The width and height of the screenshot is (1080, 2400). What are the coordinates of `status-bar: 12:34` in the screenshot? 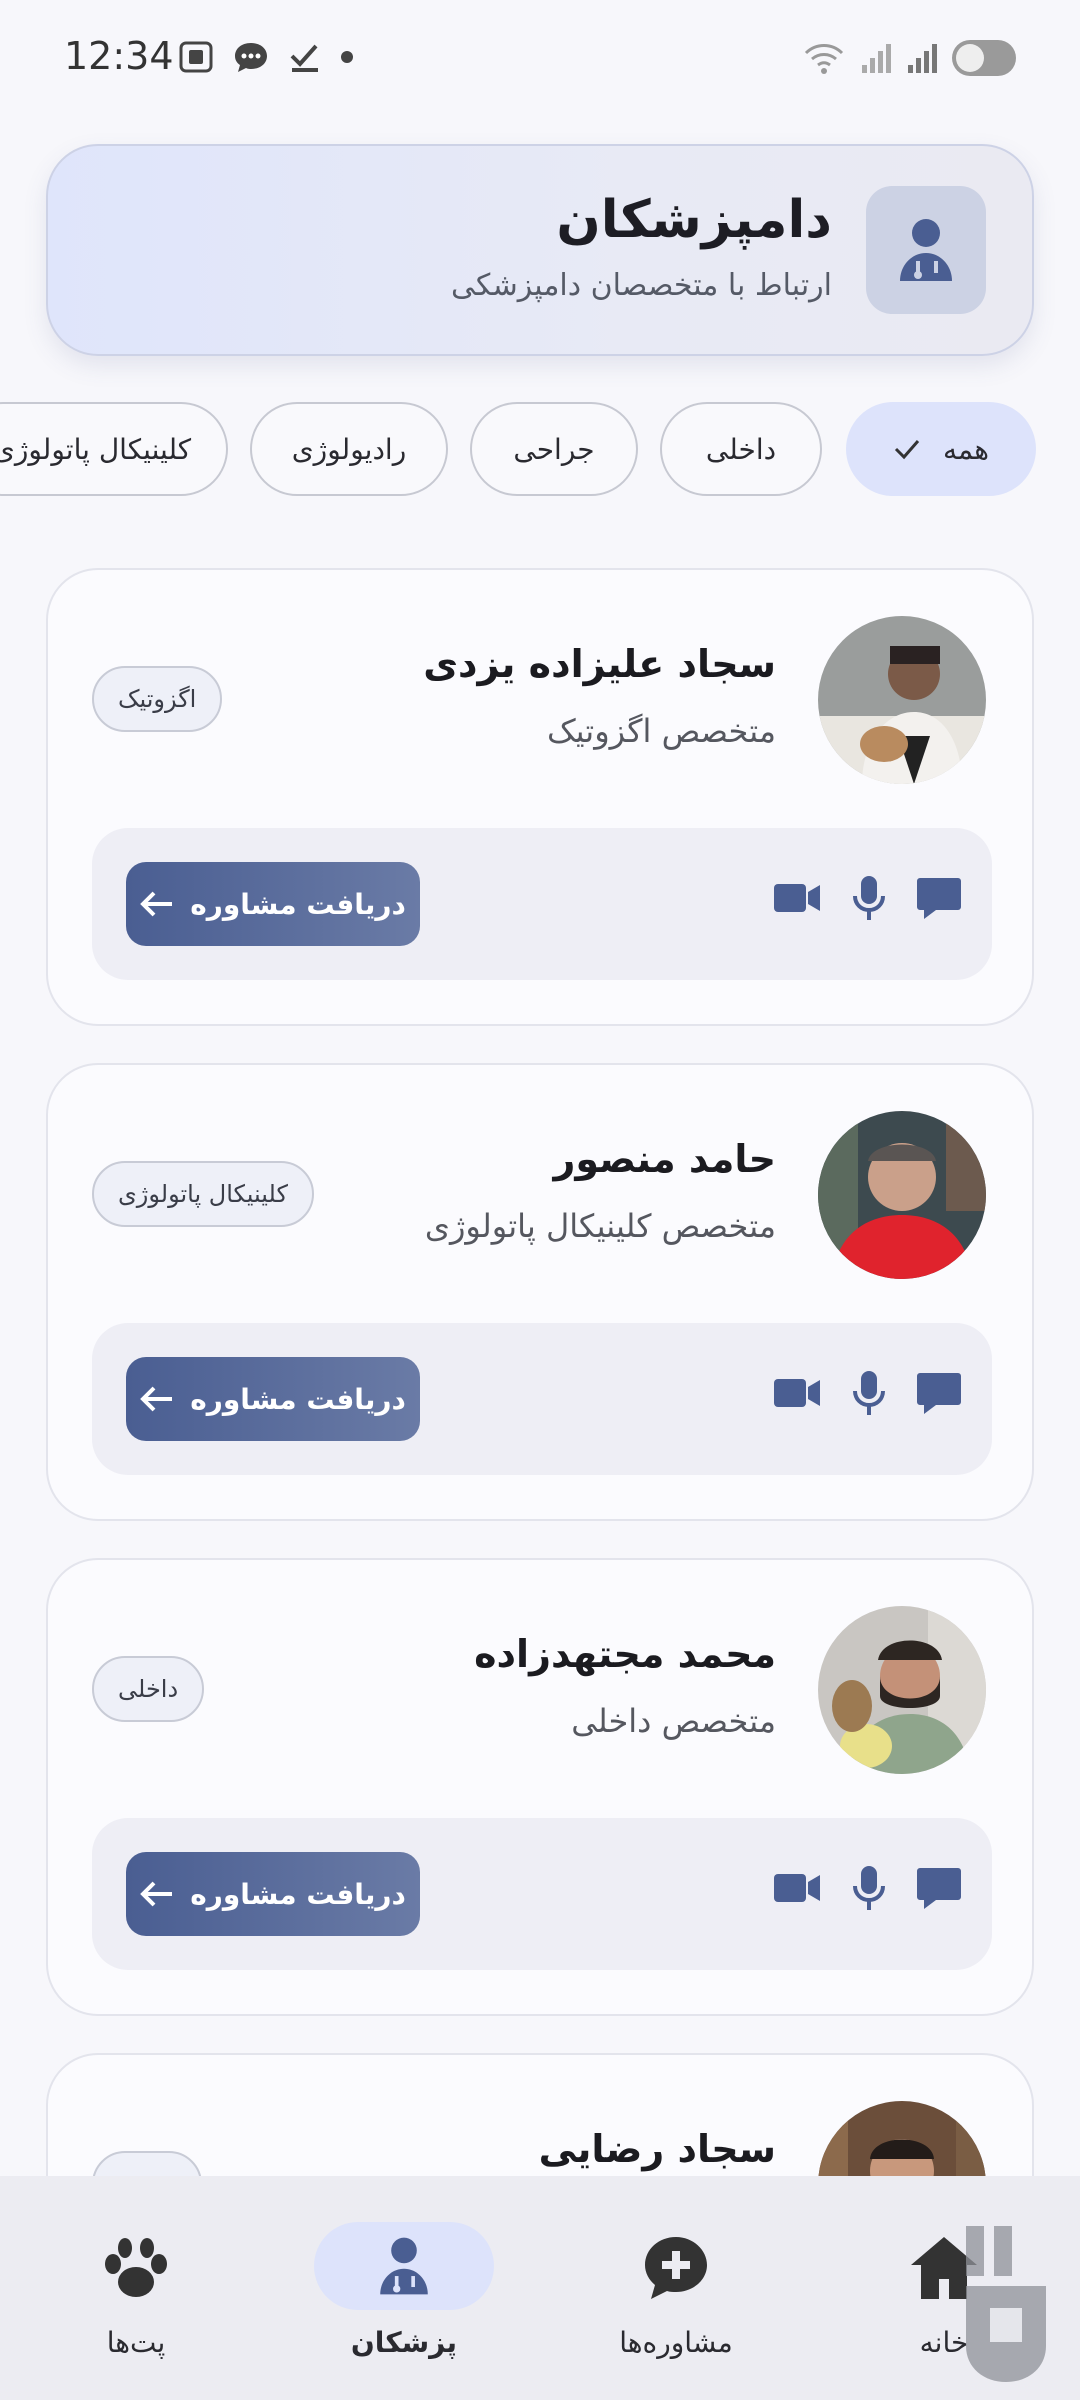 It's located at (540, 60).